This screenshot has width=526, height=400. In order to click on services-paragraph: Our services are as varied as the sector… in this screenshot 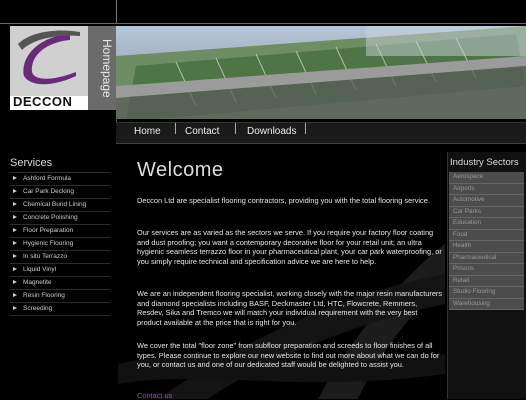, I will do `click(289, 247)`.